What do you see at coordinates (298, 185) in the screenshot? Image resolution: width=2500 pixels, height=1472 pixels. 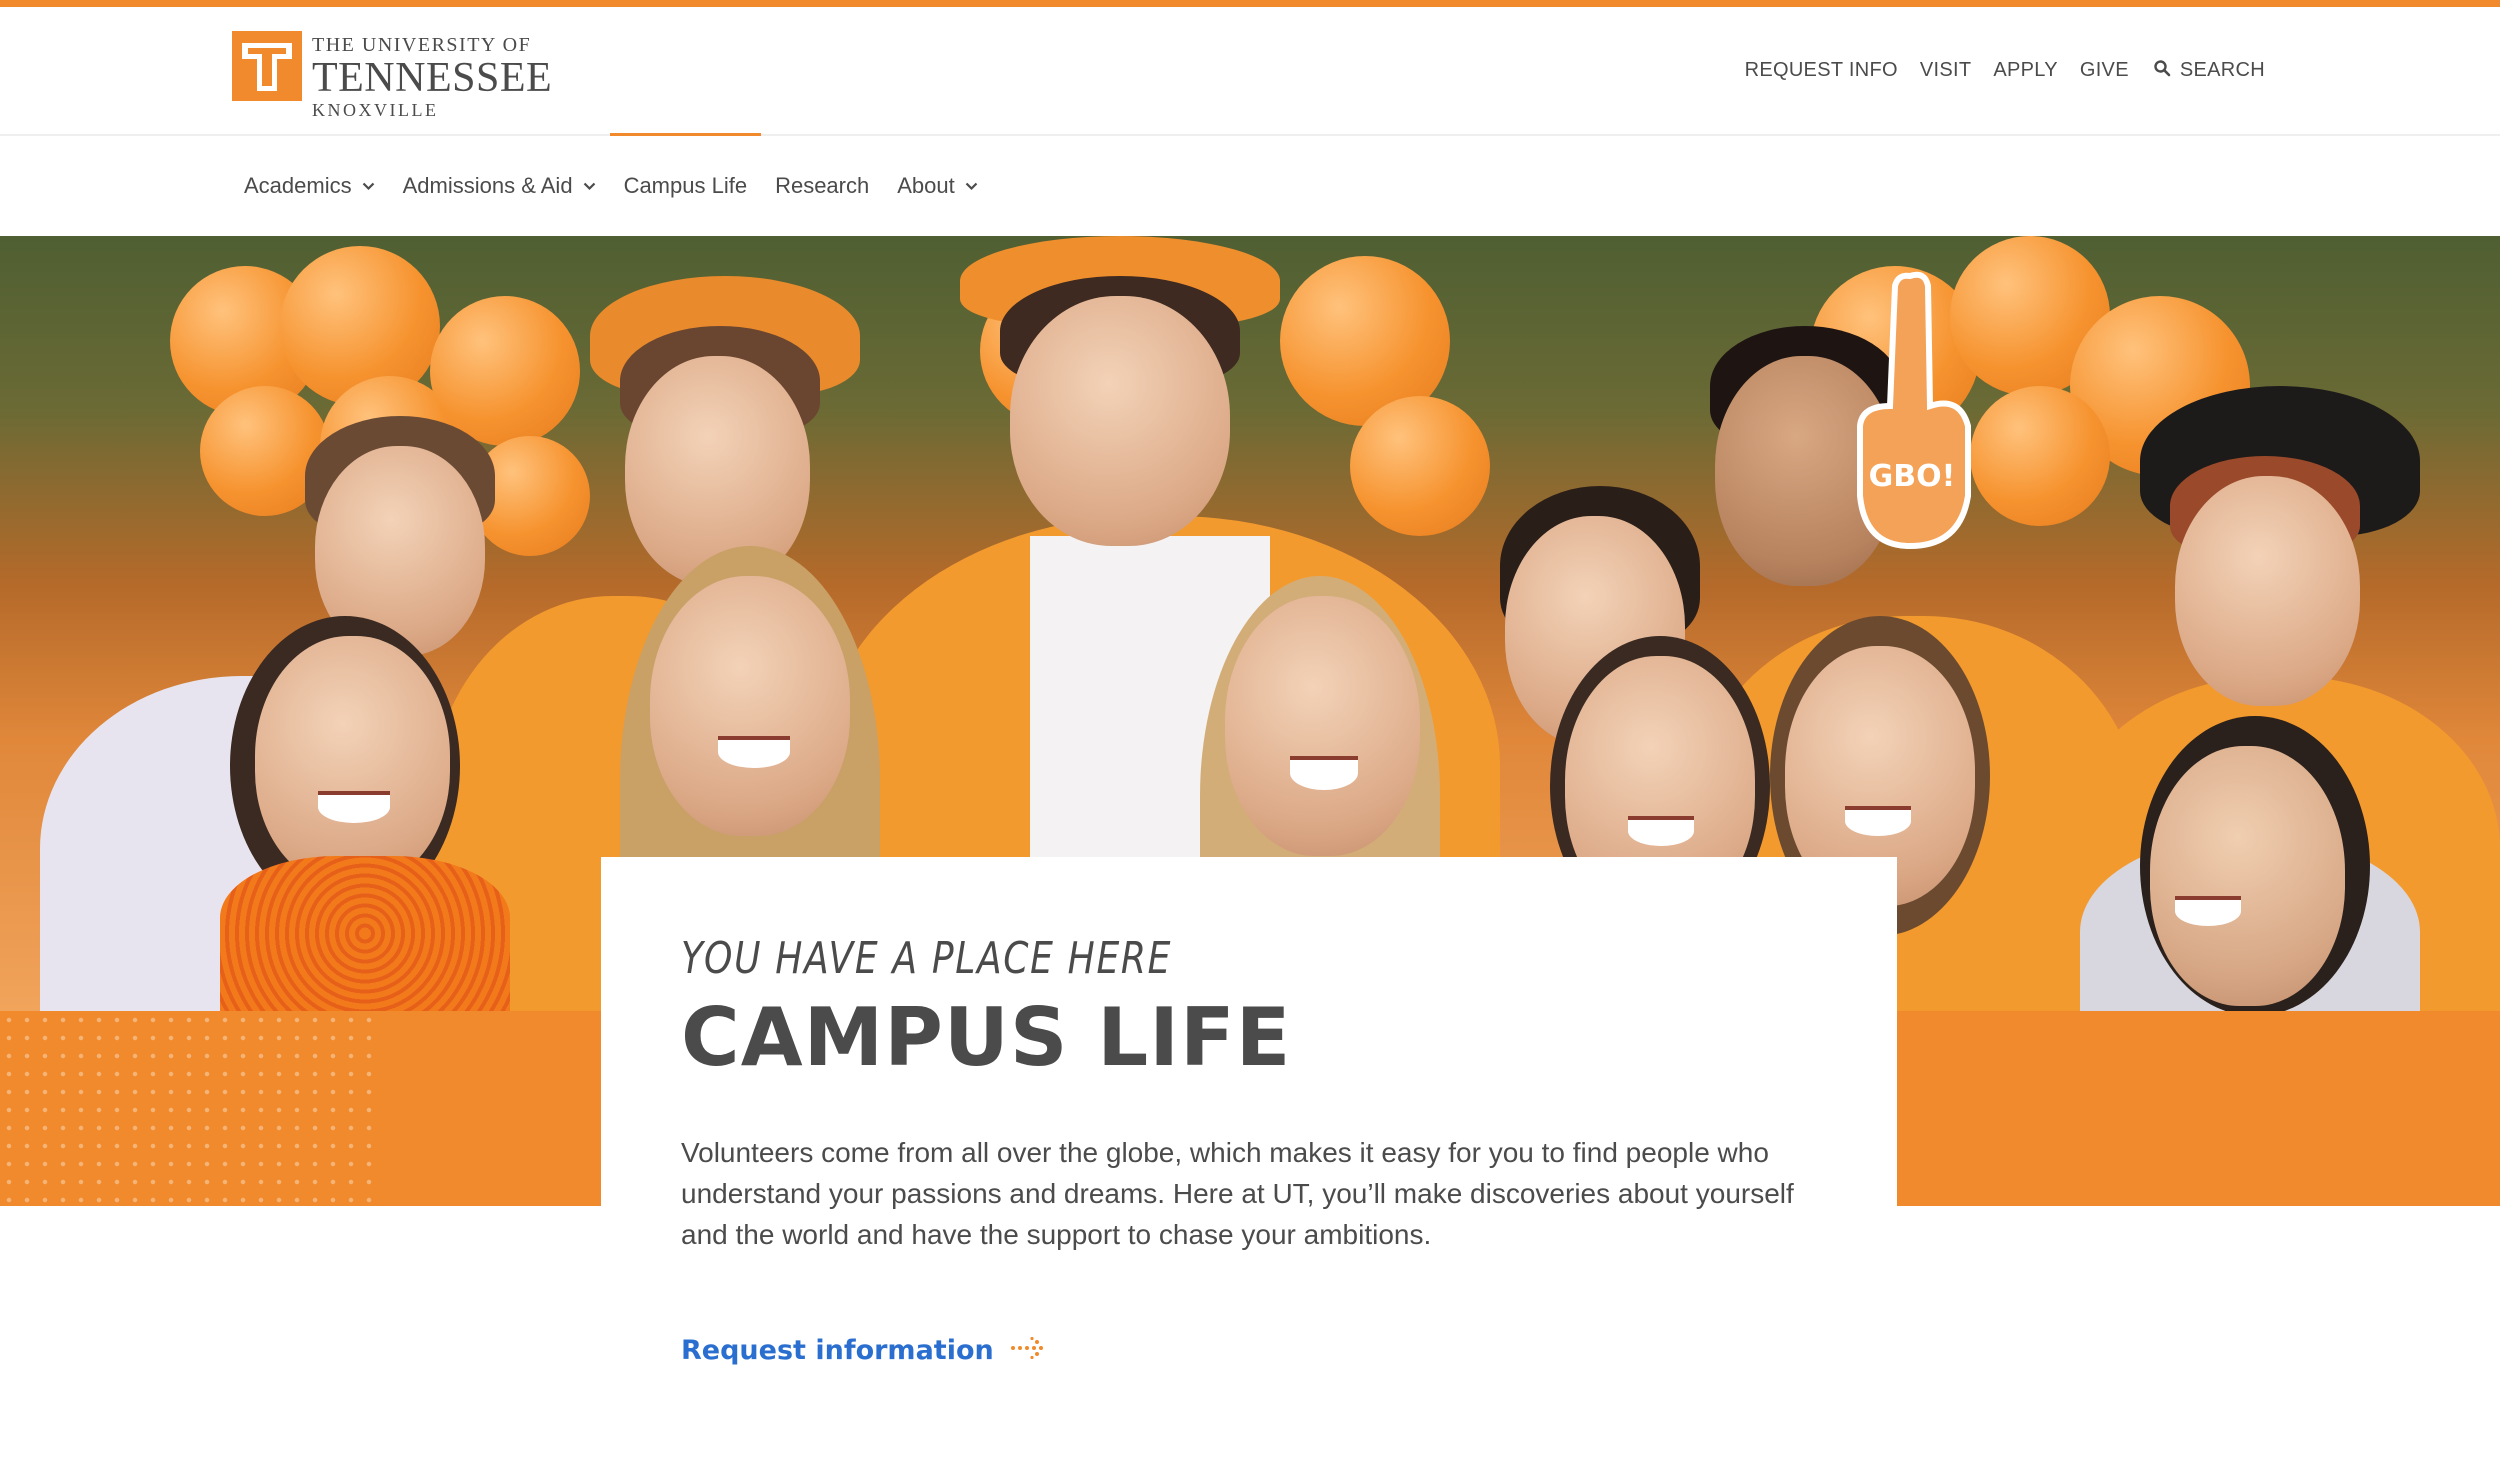 I see `nav-item-label: Academics` at bounding box center [298, 185].